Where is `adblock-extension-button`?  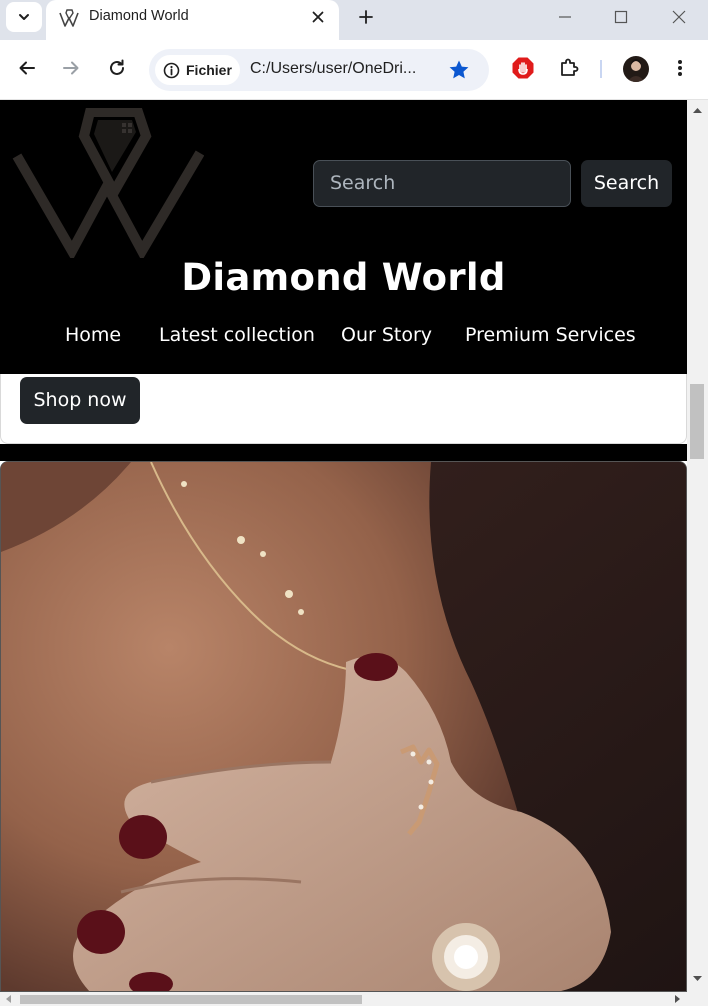 adblock-extension-button is located at coordinates (523, 68).